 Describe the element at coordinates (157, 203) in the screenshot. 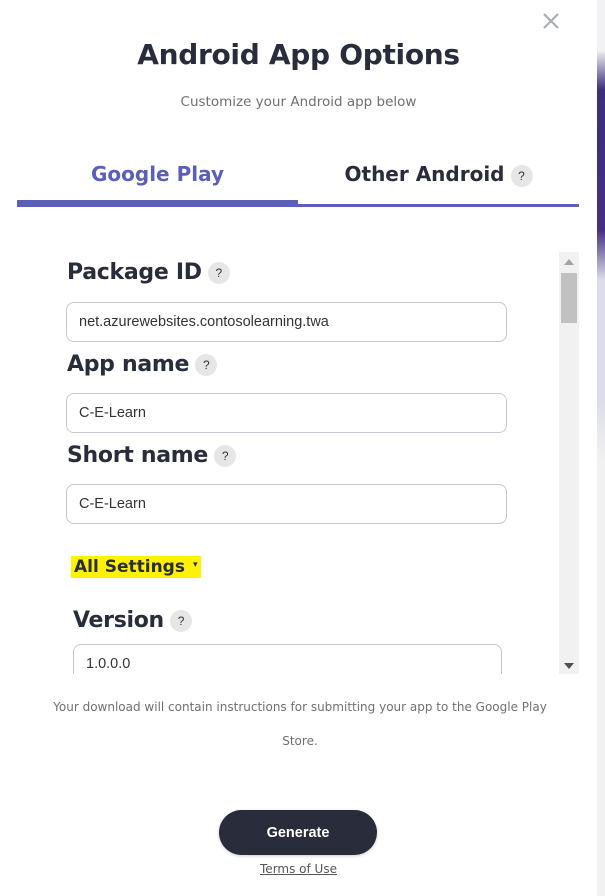

I see `active-tab-indicator` at that location.